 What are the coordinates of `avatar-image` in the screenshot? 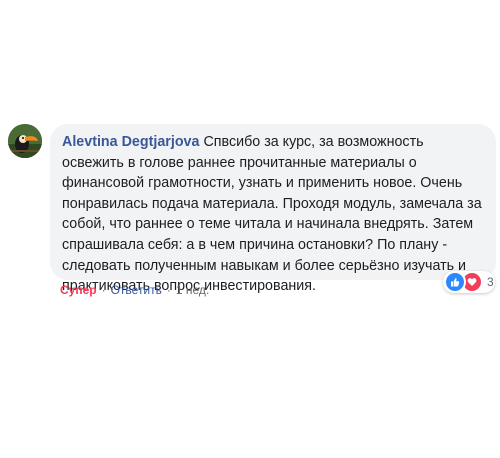 It's located at (25, 141).